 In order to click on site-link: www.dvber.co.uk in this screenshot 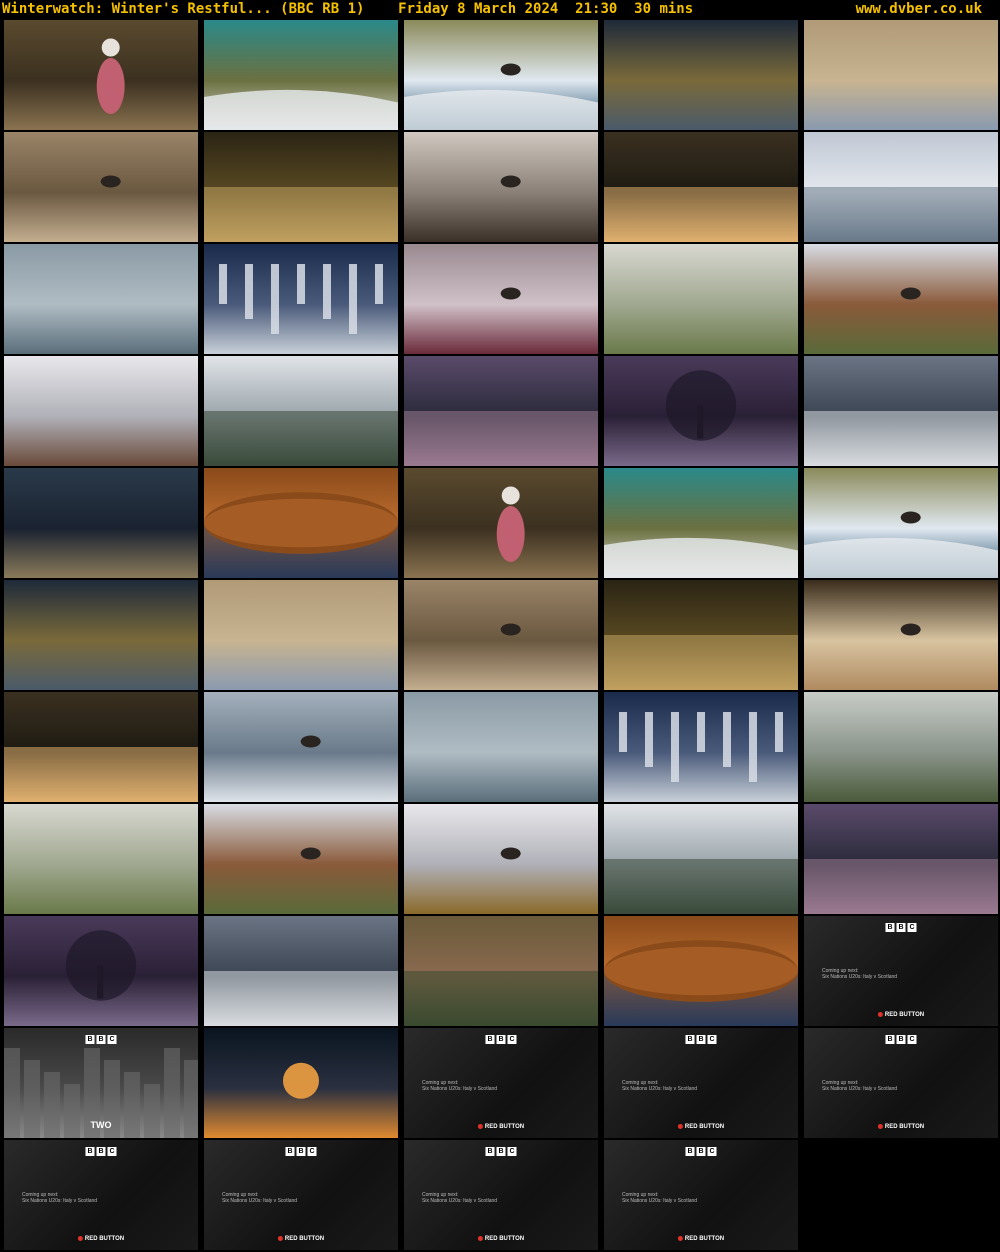, I will do `click(919, 9)`.